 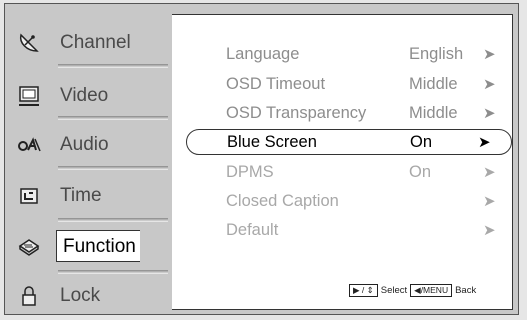 I want to click on menu-row-dpms: DPMS On ➤, so click(x=350, y=173).